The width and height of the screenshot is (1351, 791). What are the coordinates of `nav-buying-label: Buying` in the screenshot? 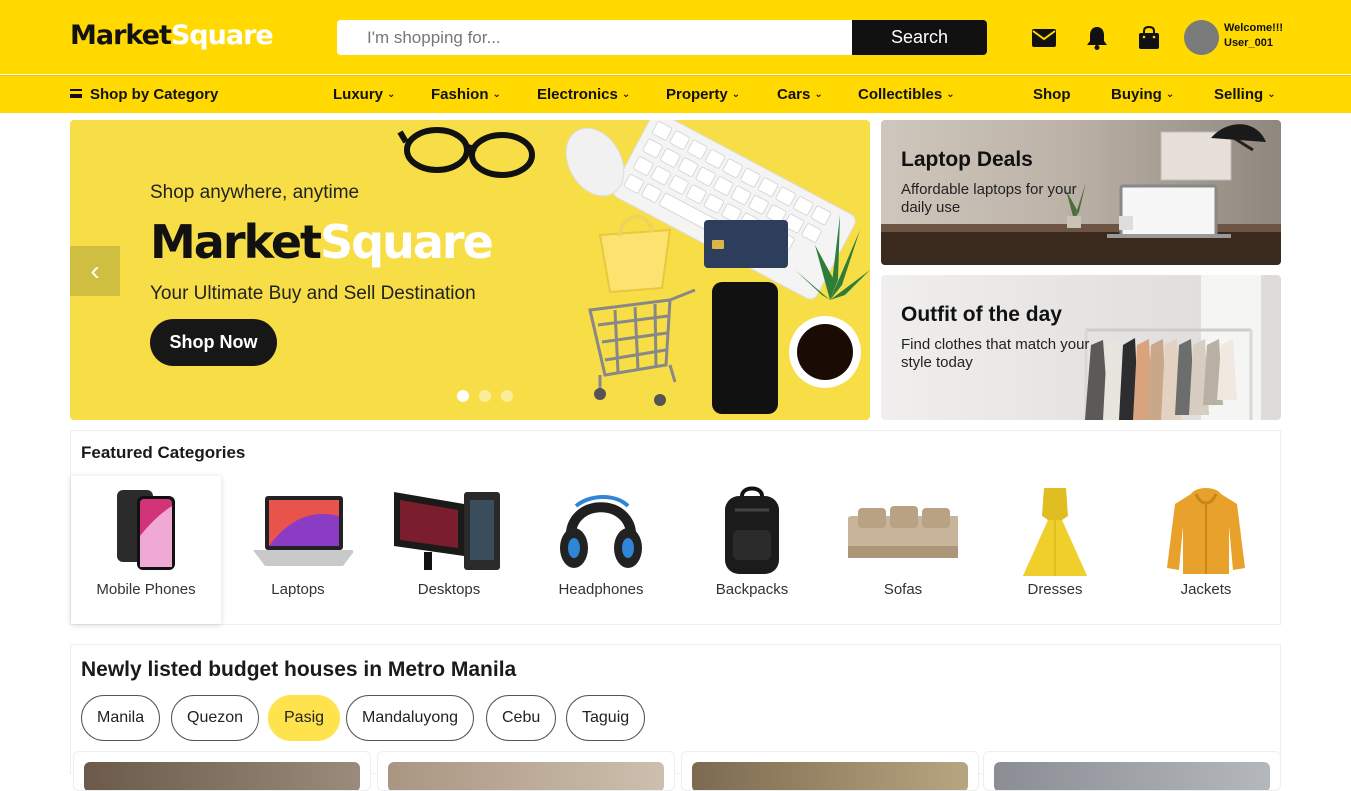 It's located at (1136, 94).